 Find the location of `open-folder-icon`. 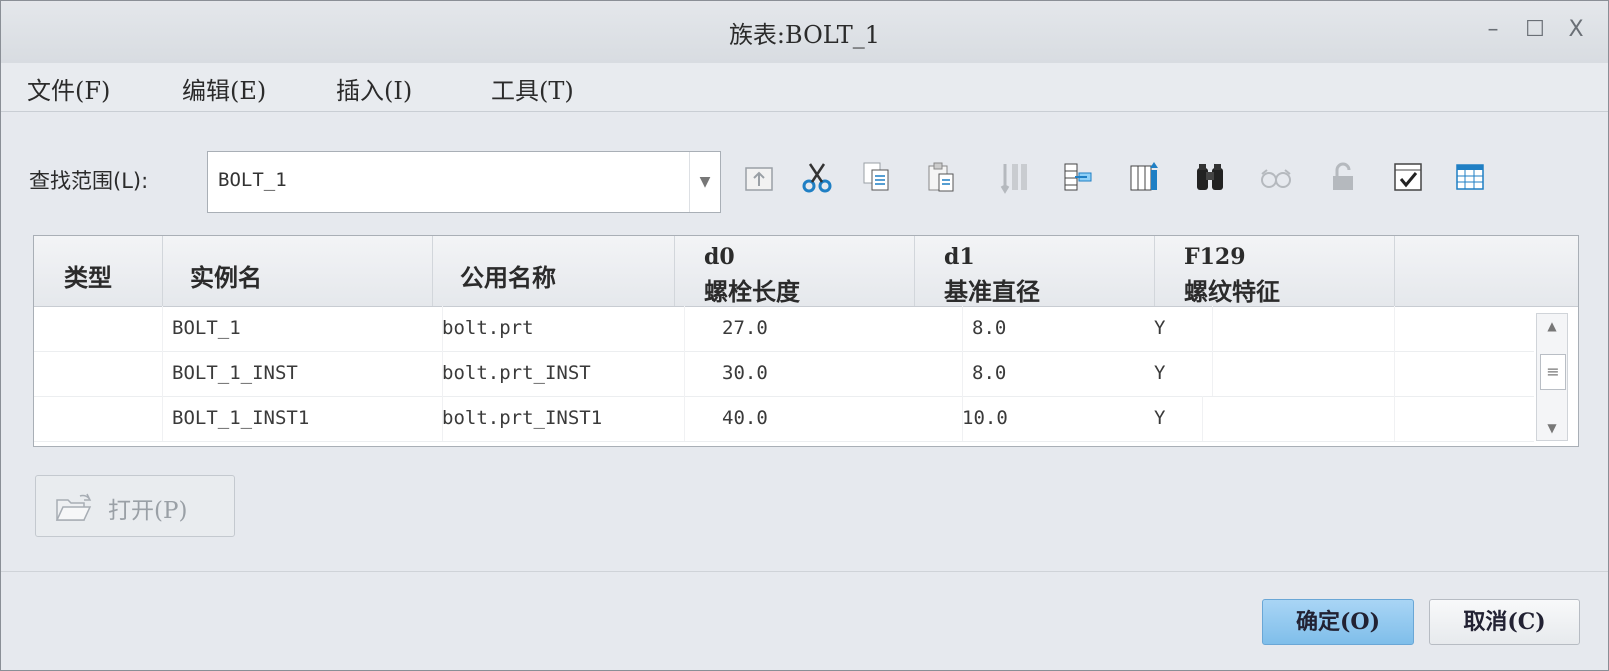

open-folder-icon is located at coordinates (73, 507).